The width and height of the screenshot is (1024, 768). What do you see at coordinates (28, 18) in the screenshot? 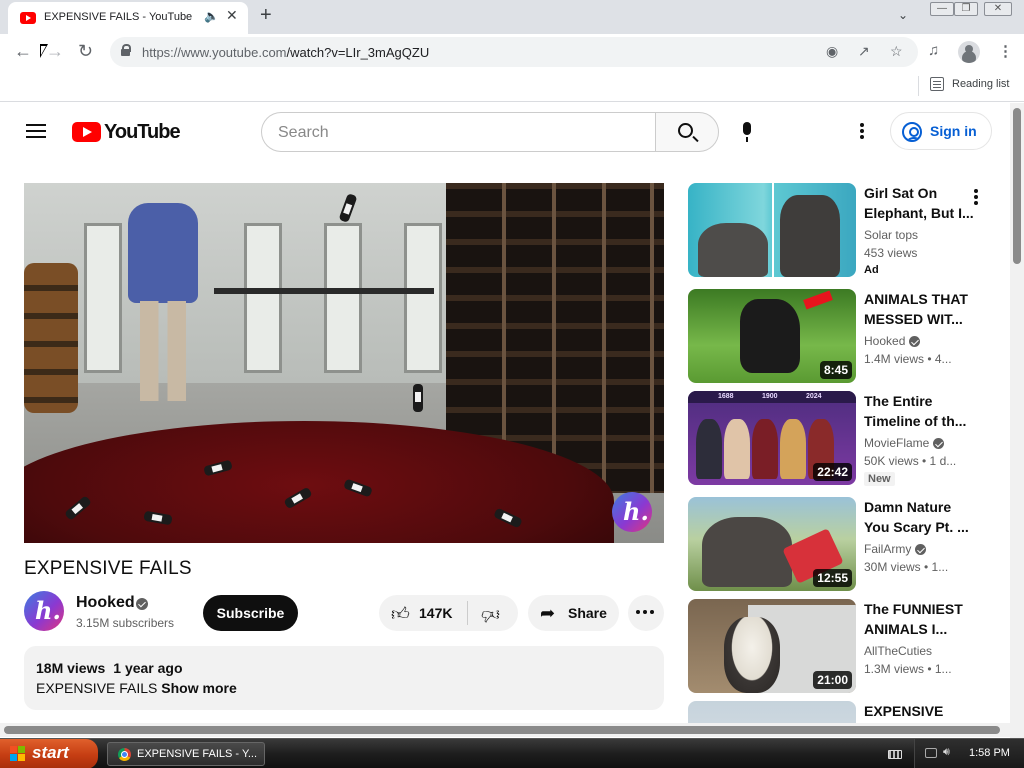
I see `youtube-favicon-icon` at bounding box center [28, 18].